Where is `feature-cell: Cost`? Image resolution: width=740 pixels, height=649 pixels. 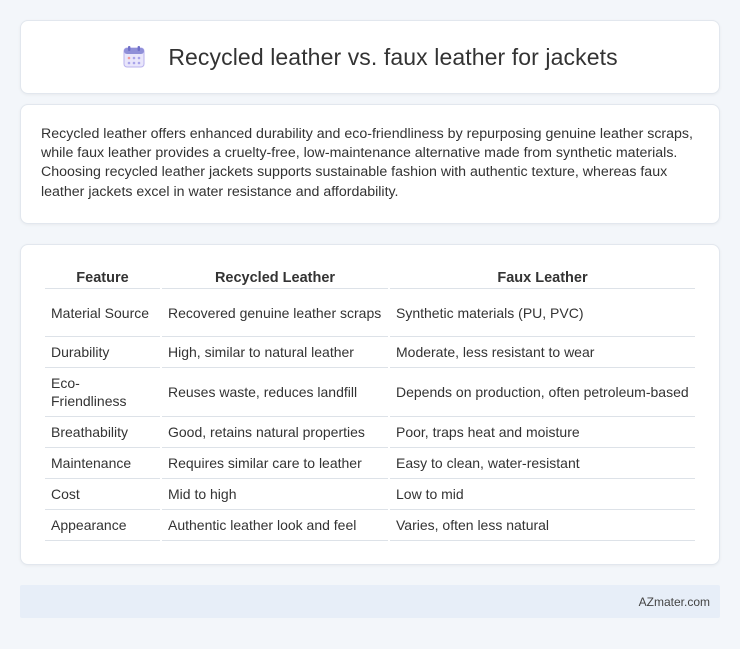
feature-cell: Cost is located at coordinates (102, 494).